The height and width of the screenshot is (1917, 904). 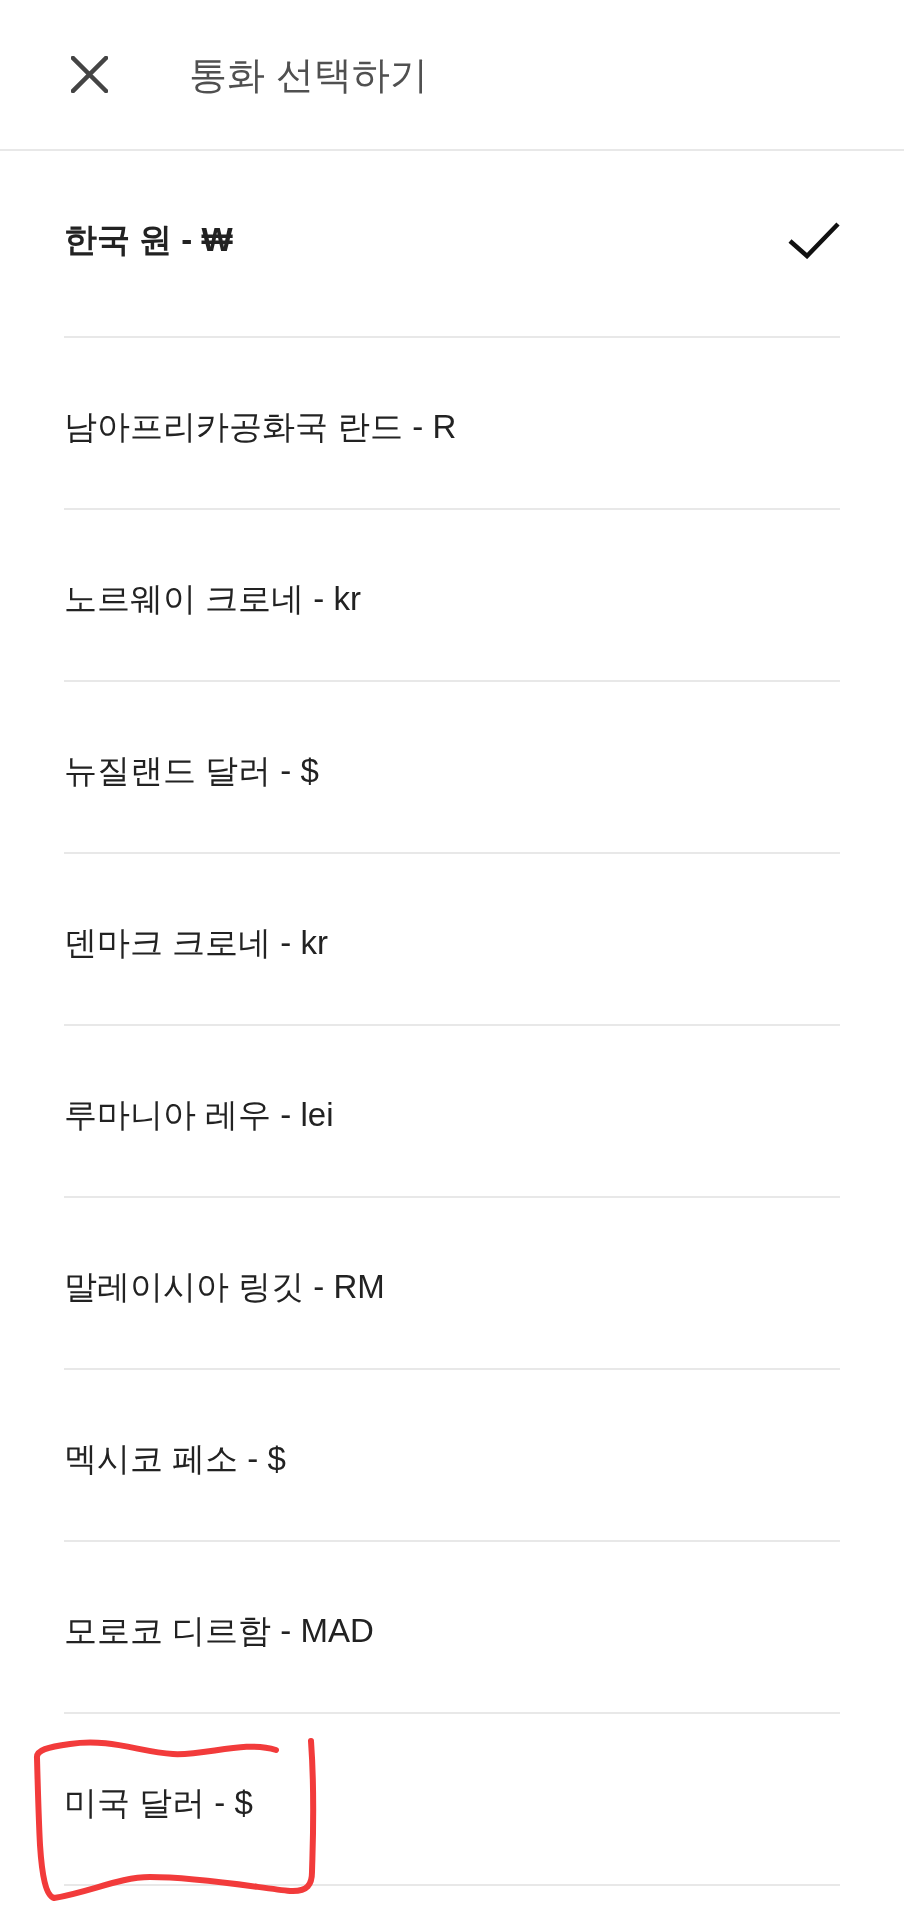 What do you see at coordinates (308, 74) in the screenshot?
I see `page-title: 통화 선택하기` at bounding box center [308, 74].